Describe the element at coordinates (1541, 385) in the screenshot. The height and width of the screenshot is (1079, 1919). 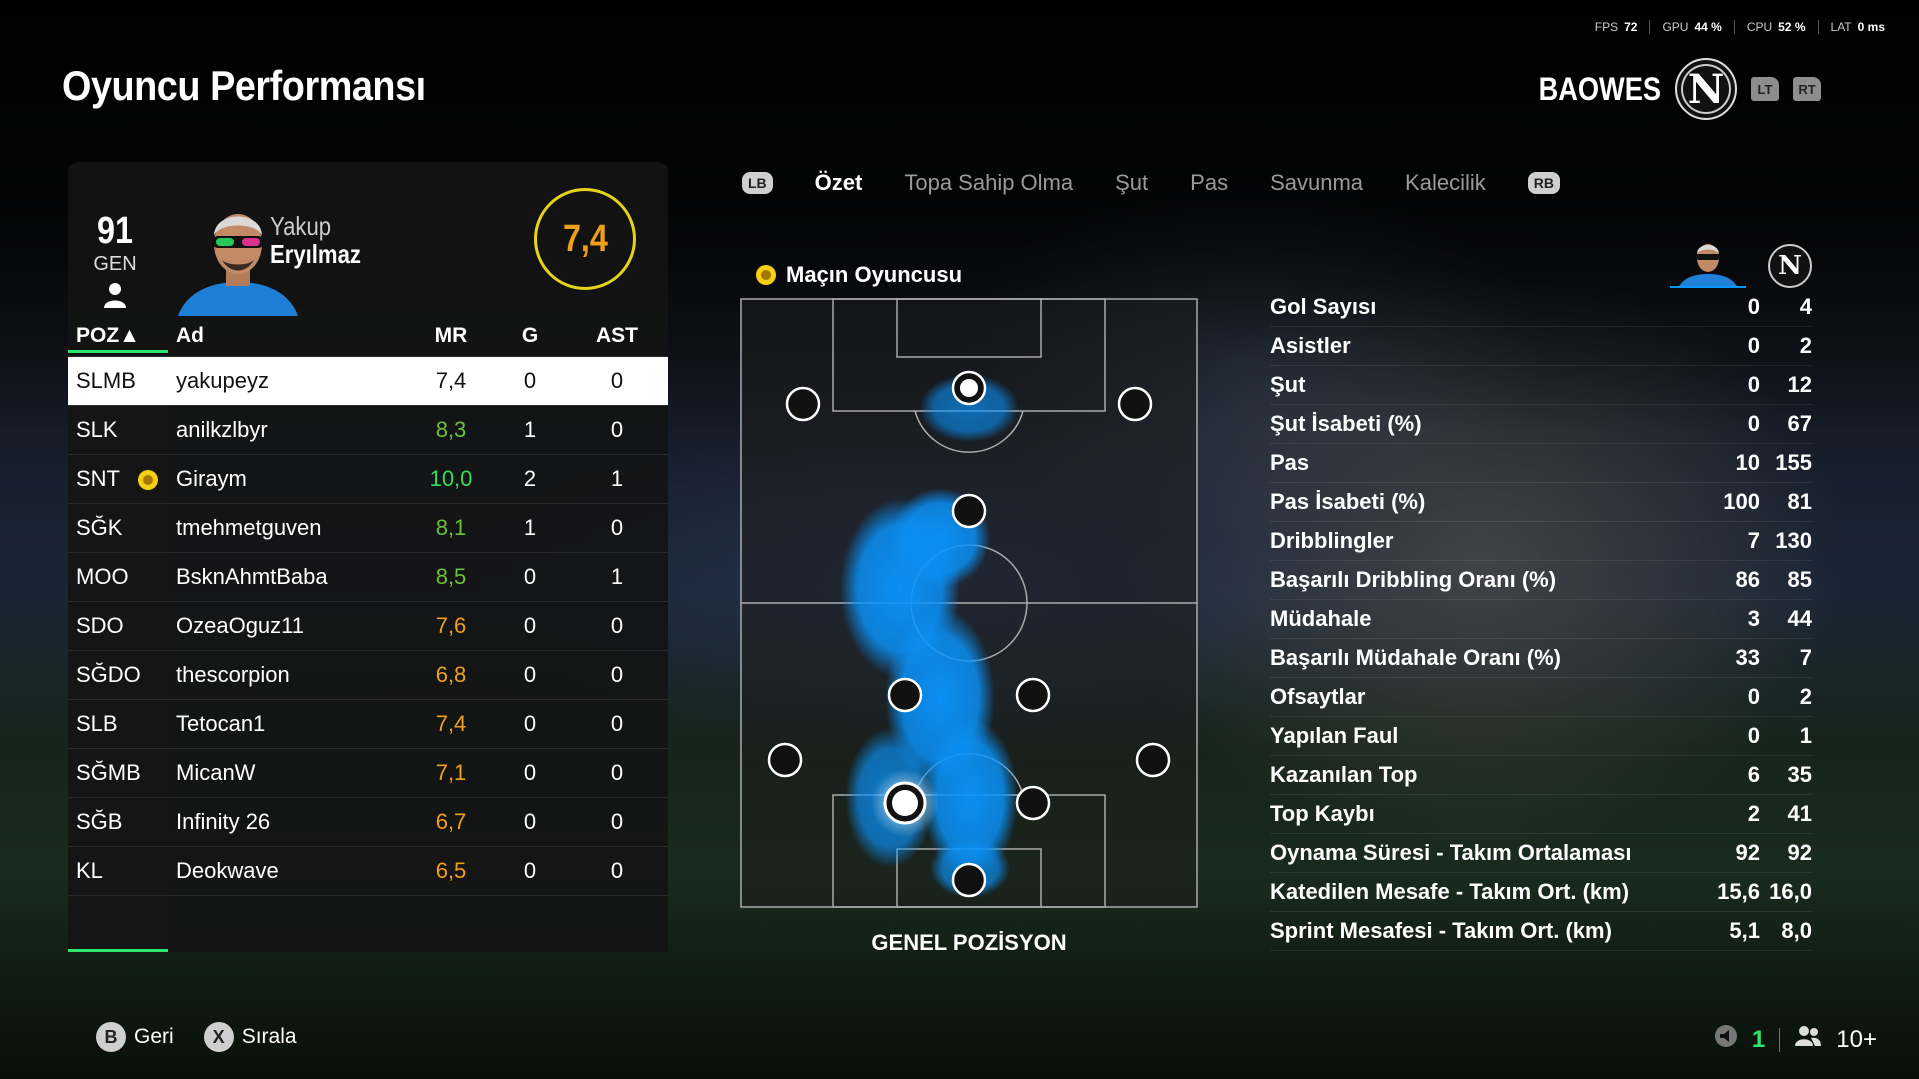
I see `stat-row: Şut 0 12` at that location.